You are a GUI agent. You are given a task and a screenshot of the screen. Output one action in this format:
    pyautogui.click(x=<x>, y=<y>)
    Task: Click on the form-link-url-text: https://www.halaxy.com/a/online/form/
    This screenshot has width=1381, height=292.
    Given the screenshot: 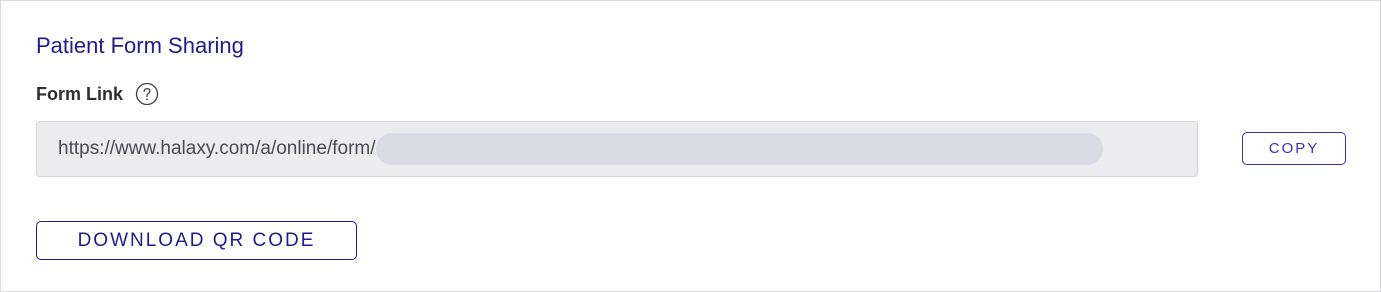 What is the action you would take?
    pyautogui.click(x=217, y=148)
    